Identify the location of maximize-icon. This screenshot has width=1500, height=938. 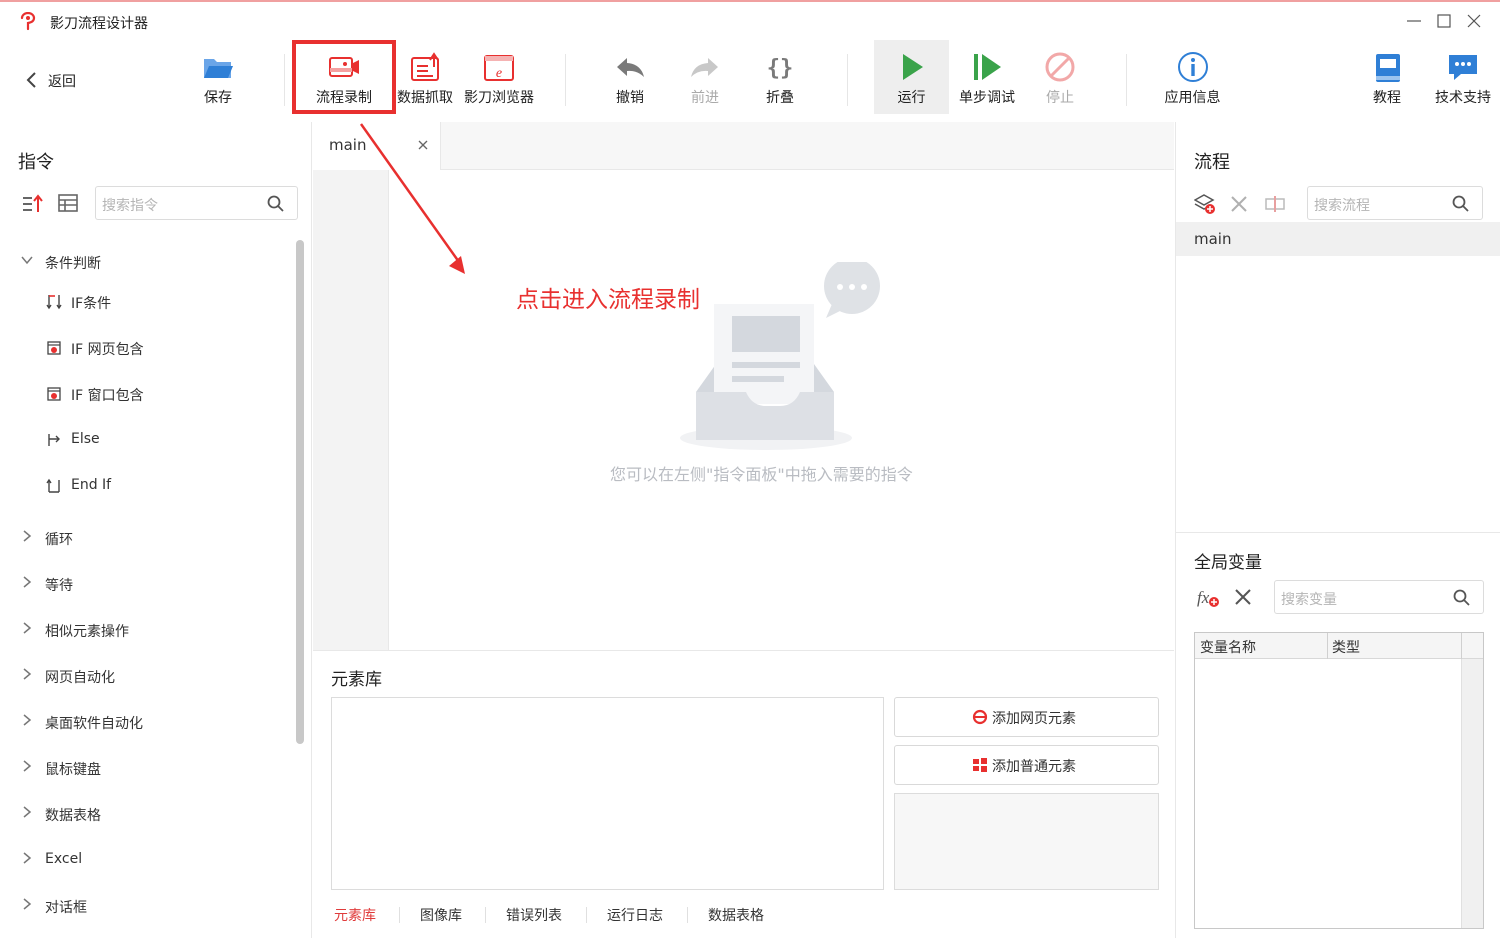
(1444, 21).